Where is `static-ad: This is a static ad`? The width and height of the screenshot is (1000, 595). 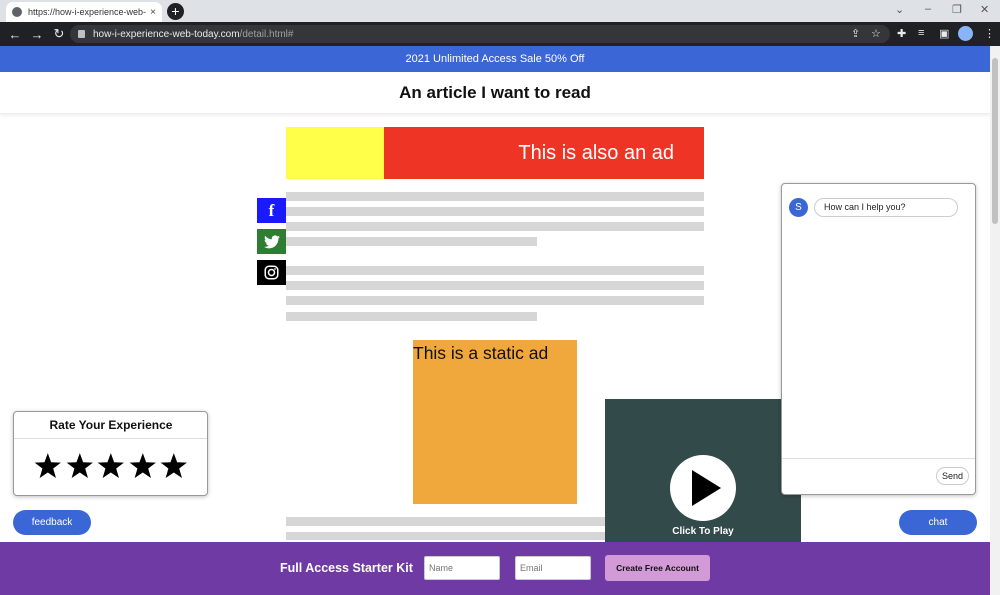
static-ad: This is a static ad is located at coordinates (495, 422).